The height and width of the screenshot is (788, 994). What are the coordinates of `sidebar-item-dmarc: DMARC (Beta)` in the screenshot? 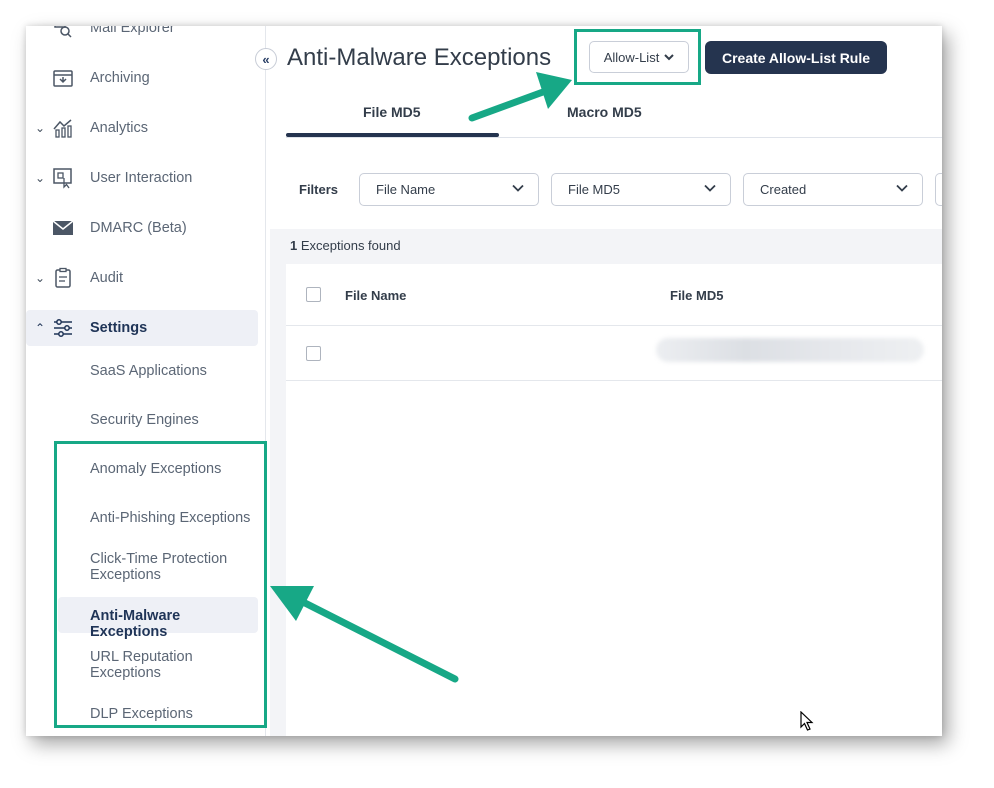 It's located at (142, 228).